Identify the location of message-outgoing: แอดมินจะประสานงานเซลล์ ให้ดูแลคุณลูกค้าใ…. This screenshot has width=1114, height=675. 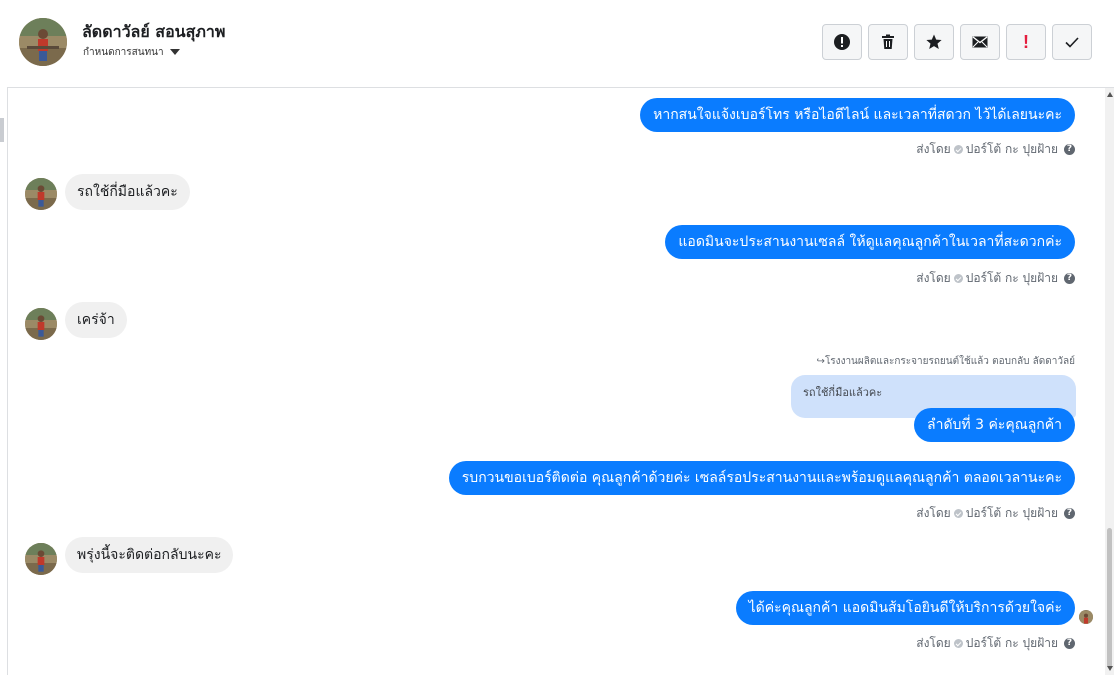
(870, 242).